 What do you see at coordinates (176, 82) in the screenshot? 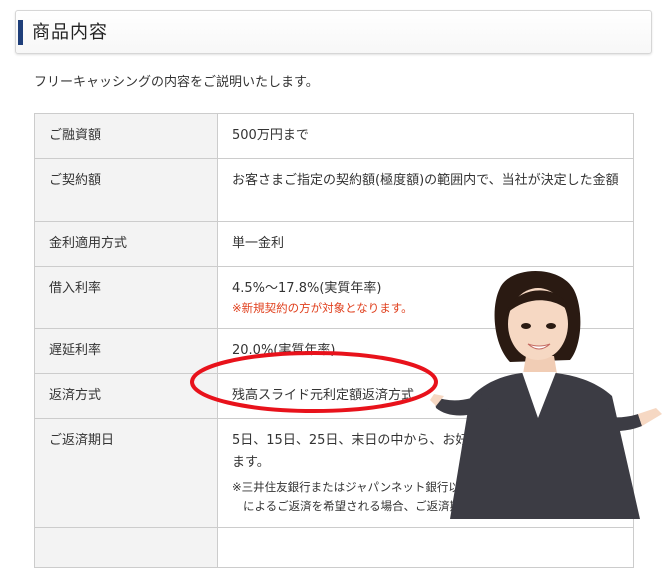
I see `intro-text: フリーキャッシングの内容をご説明いたします。` at bounding box center [176, 82].